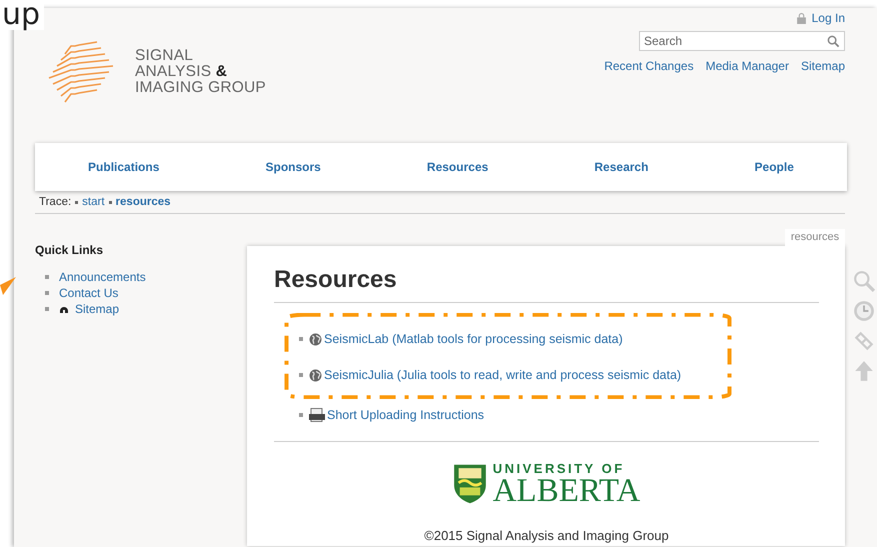 The image size is (877, 547). I want to click on login-link: Log In, so click(820, 18).